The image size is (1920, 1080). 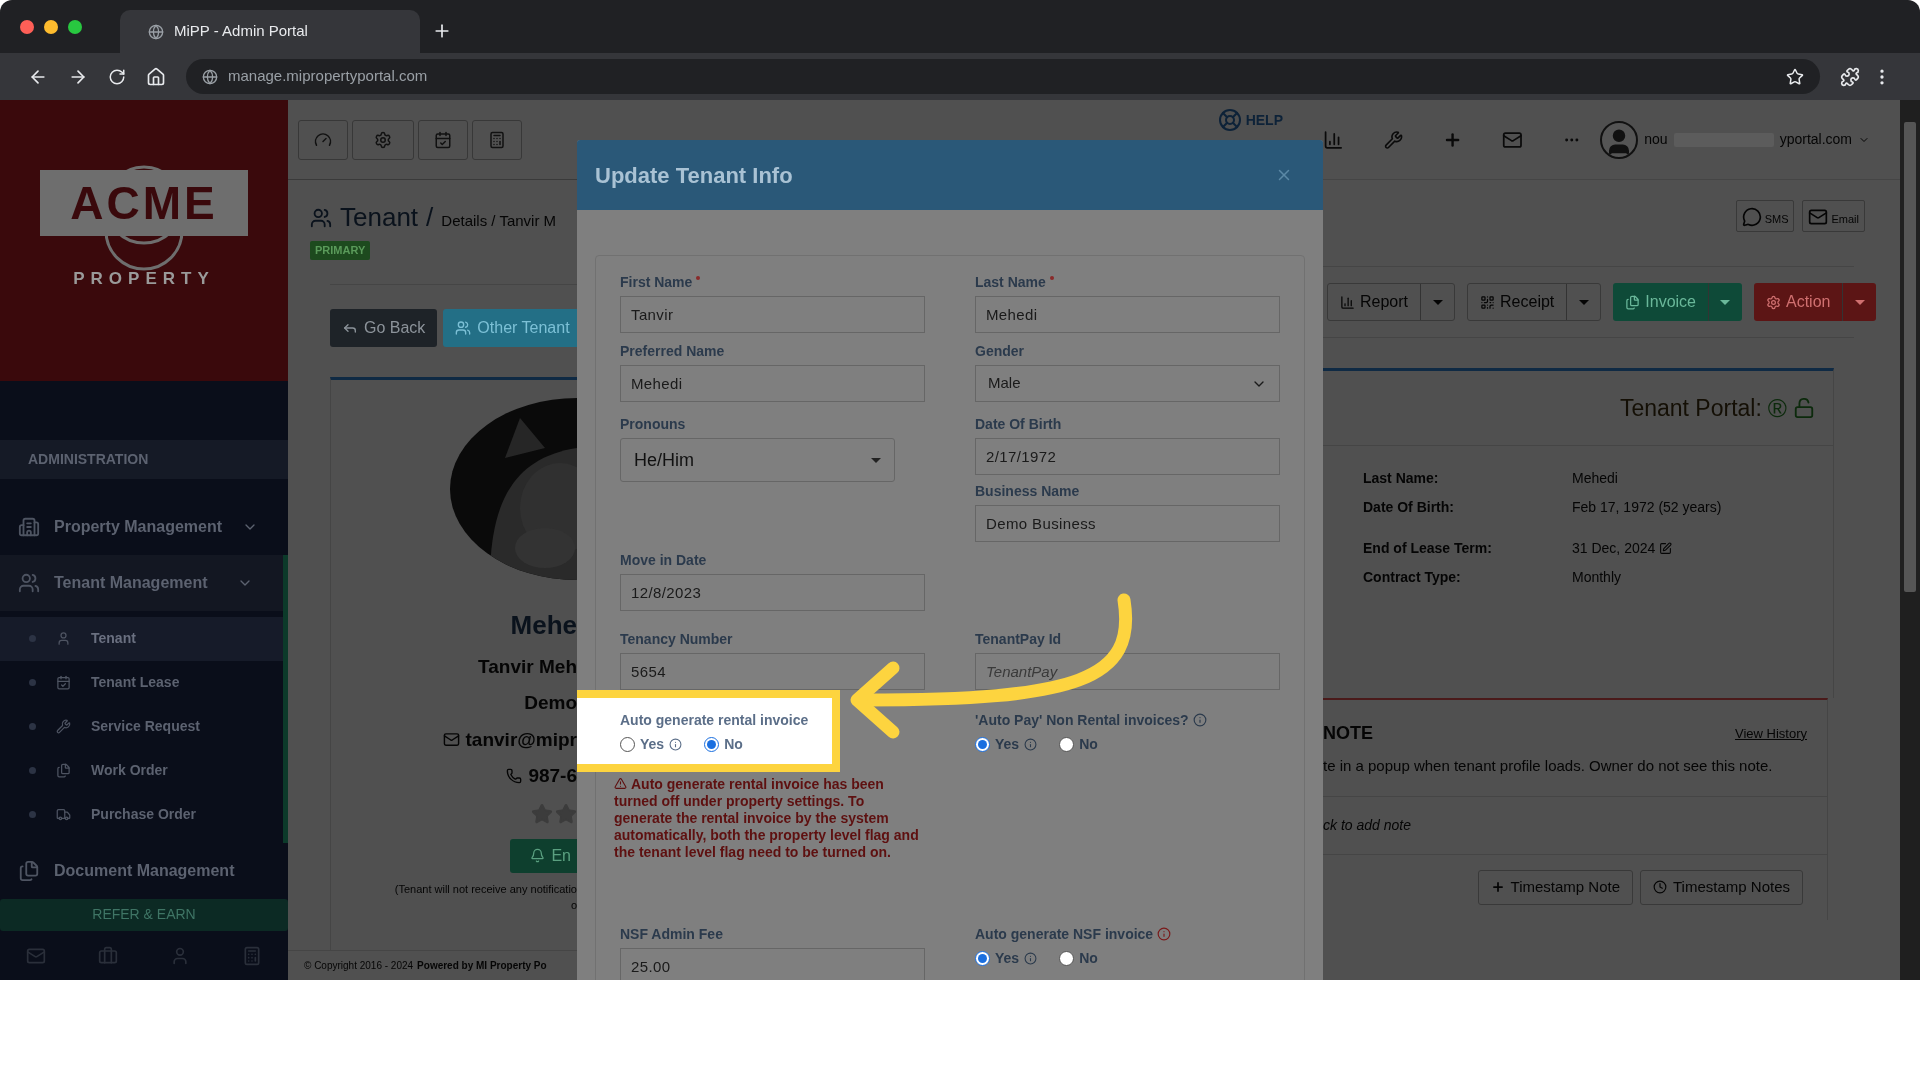 What do you see at coordinates (1597, 577) in the screenshot?
I see `detail-value: Monthly` at bounding box center [1597, 577].